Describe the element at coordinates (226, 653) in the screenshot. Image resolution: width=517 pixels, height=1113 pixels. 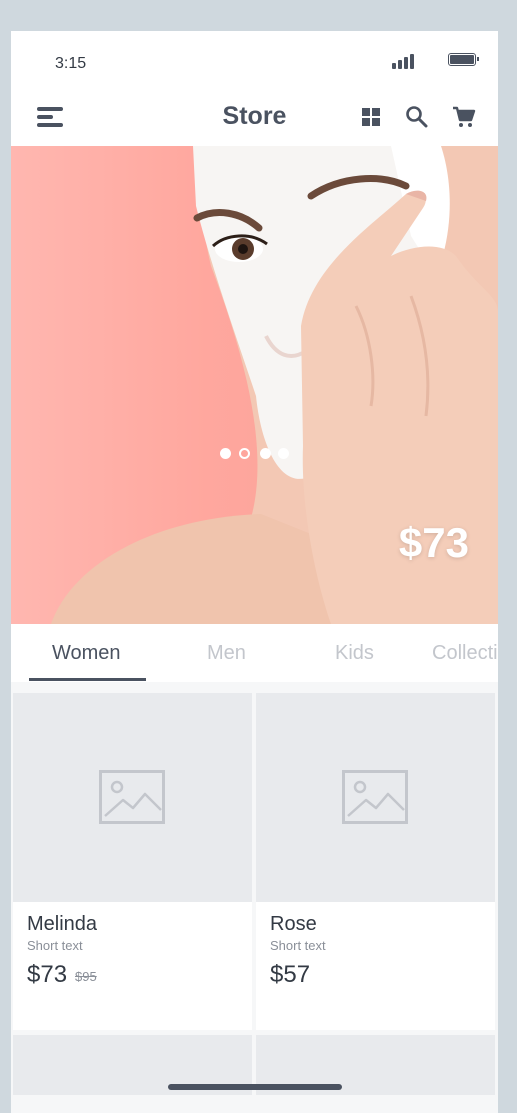
I see `tab-men: Men` at that location.